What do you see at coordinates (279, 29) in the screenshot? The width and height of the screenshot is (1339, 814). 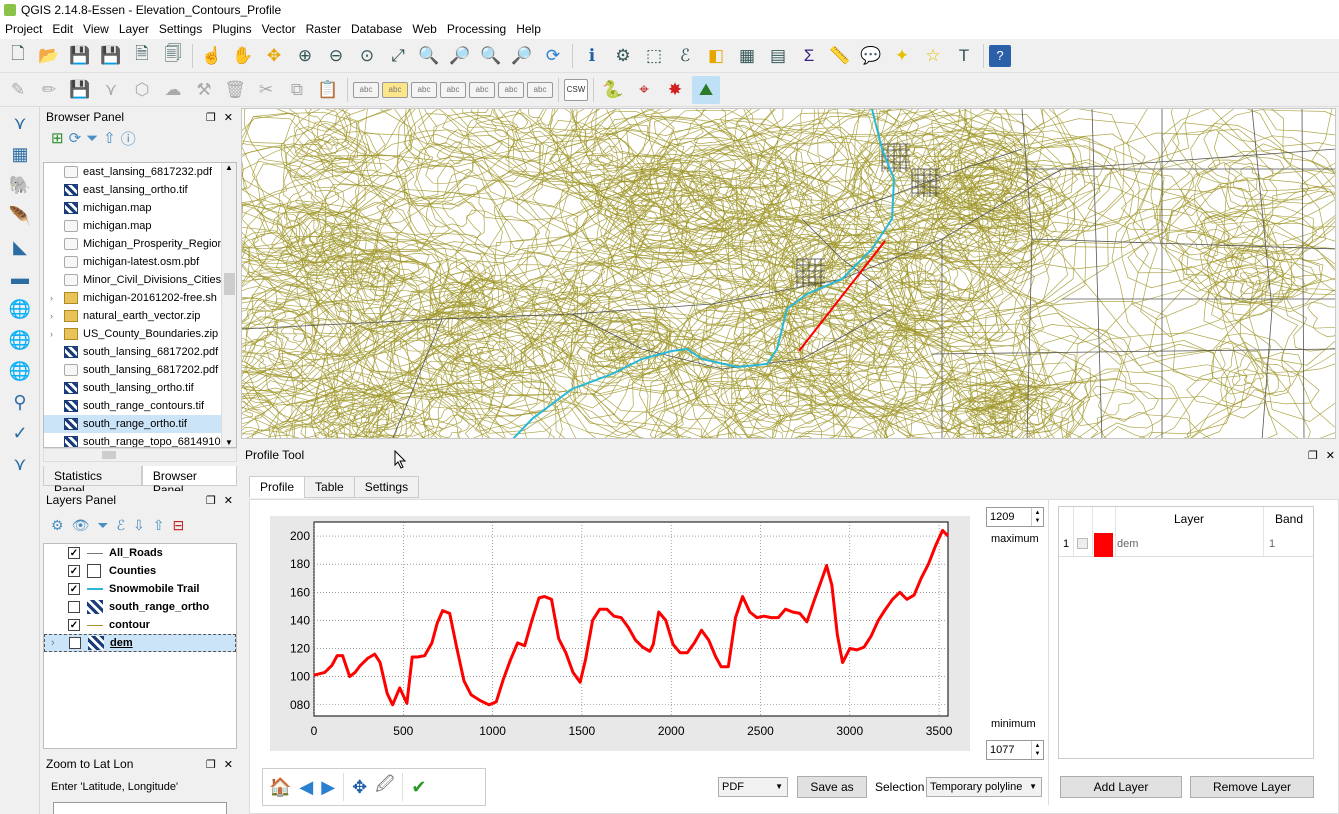 I see `menu-vector: Vector` at bounding box center [279, 29].